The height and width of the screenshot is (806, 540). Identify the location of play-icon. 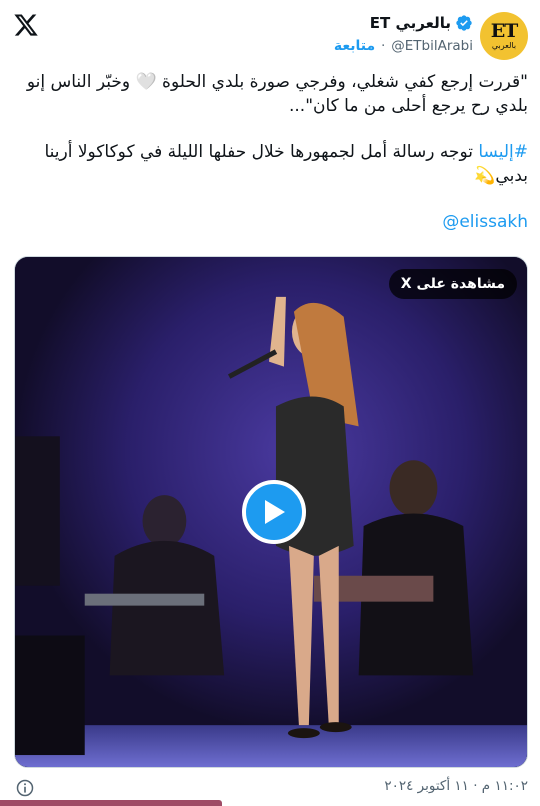
(275, 512).